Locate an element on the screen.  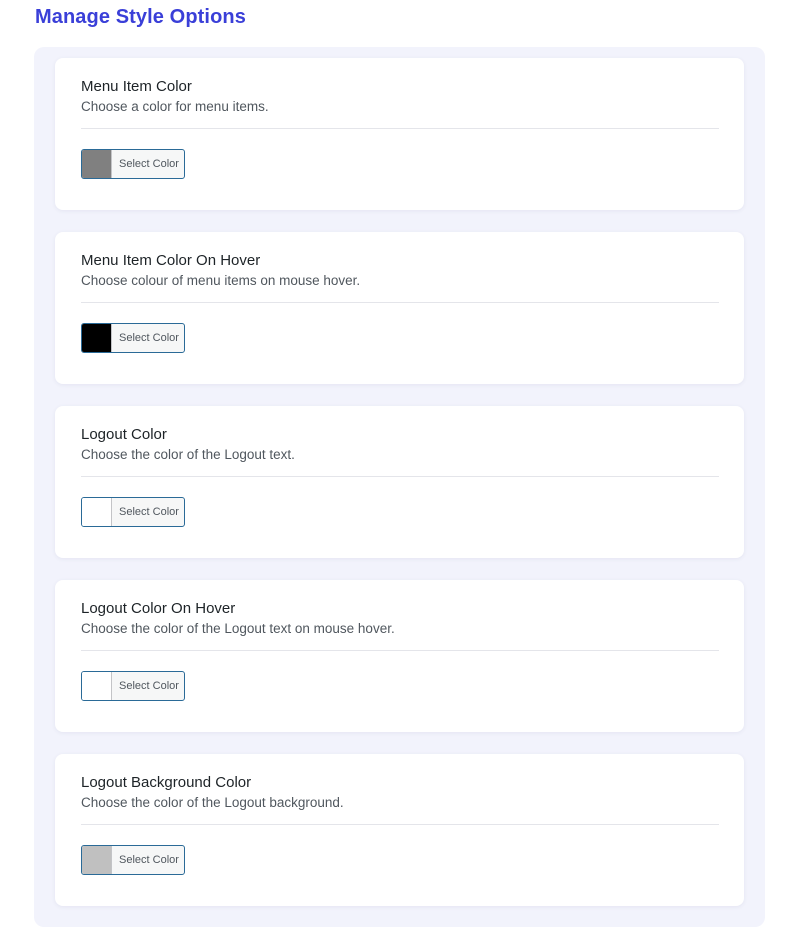
option-description: Choose the color of the Logout text. is located at coordinates (188, 454).